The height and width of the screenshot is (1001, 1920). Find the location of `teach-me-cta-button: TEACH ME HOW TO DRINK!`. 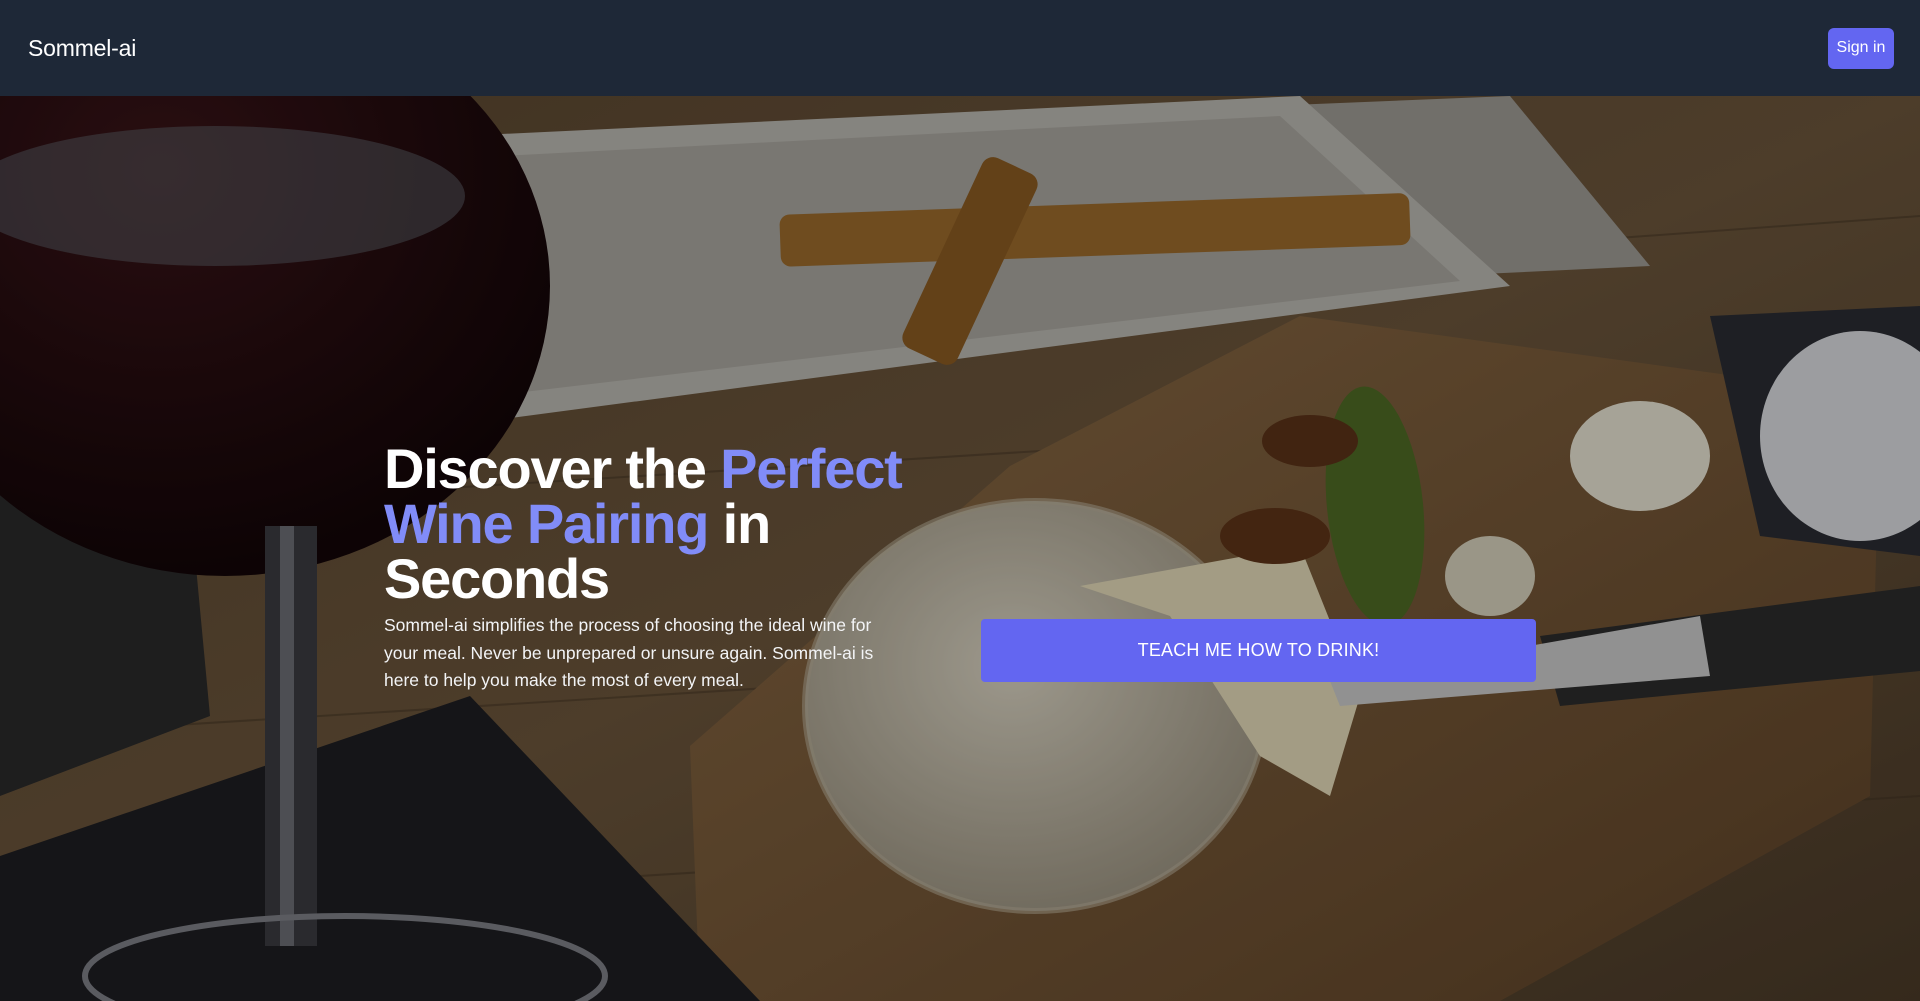

teach-me-cta-button: TEACH ME HOW TO DRINK! is located at coordinates (1258, 650).